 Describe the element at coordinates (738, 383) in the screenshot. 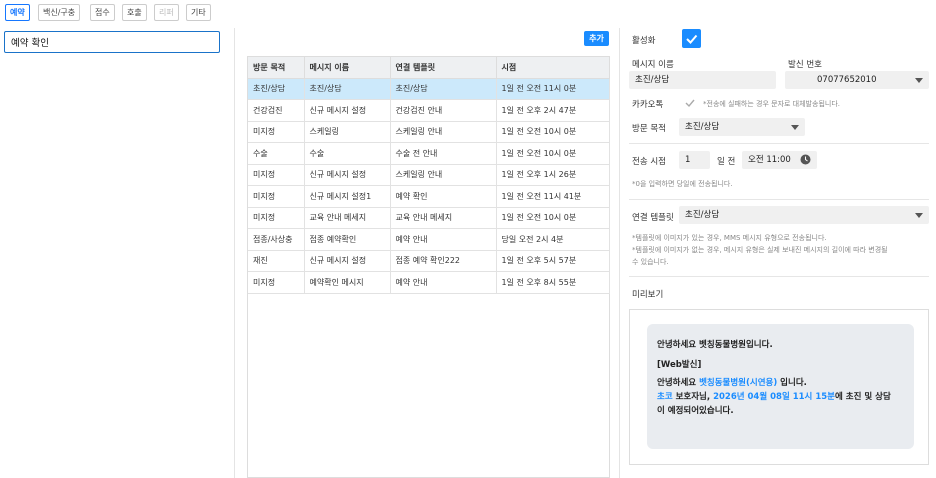

I see `hospital-name: 벳칭동물병원(시연용)` at that location.